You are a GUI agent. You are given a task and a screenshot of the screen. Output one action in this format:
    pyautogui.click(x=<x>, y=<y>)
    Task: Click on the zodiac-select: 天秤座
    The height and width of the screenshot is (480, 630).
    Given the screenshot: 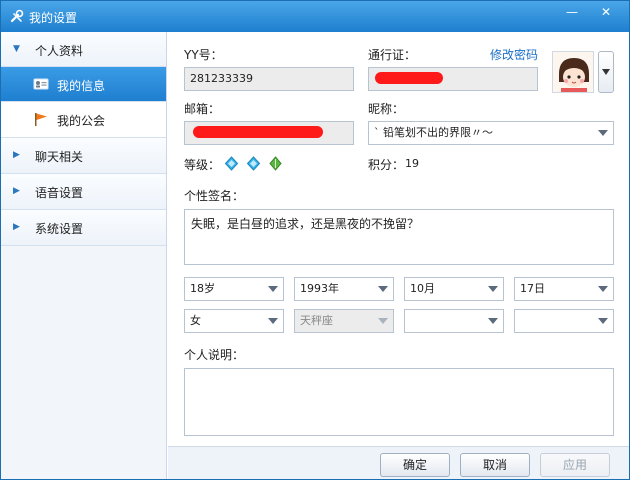 What is the action you would take?
    pyautogui.click(x=344, y=321)
    